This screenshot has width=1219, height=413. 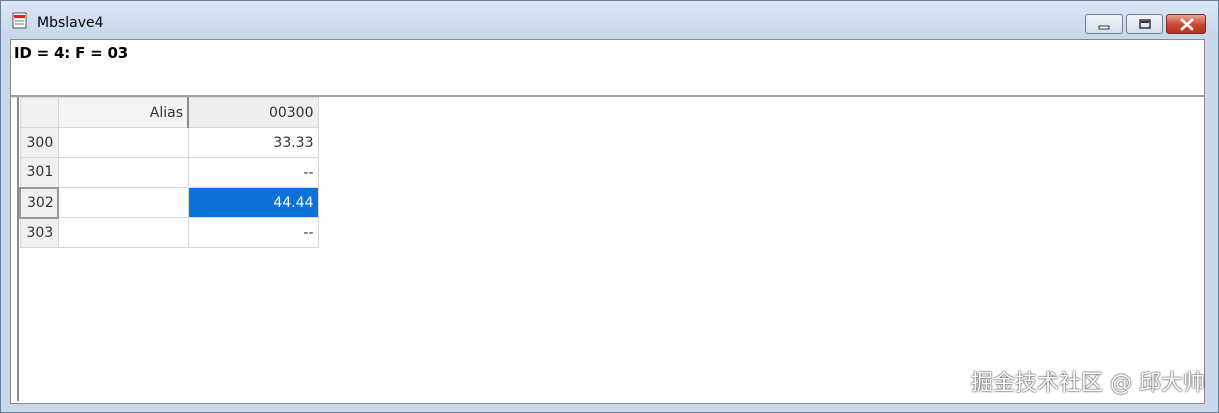 What do you see at coordinates (253, 202) in the screenshot?
I see `value-cell-selected: 44.44` at bounding box center [253, 202].